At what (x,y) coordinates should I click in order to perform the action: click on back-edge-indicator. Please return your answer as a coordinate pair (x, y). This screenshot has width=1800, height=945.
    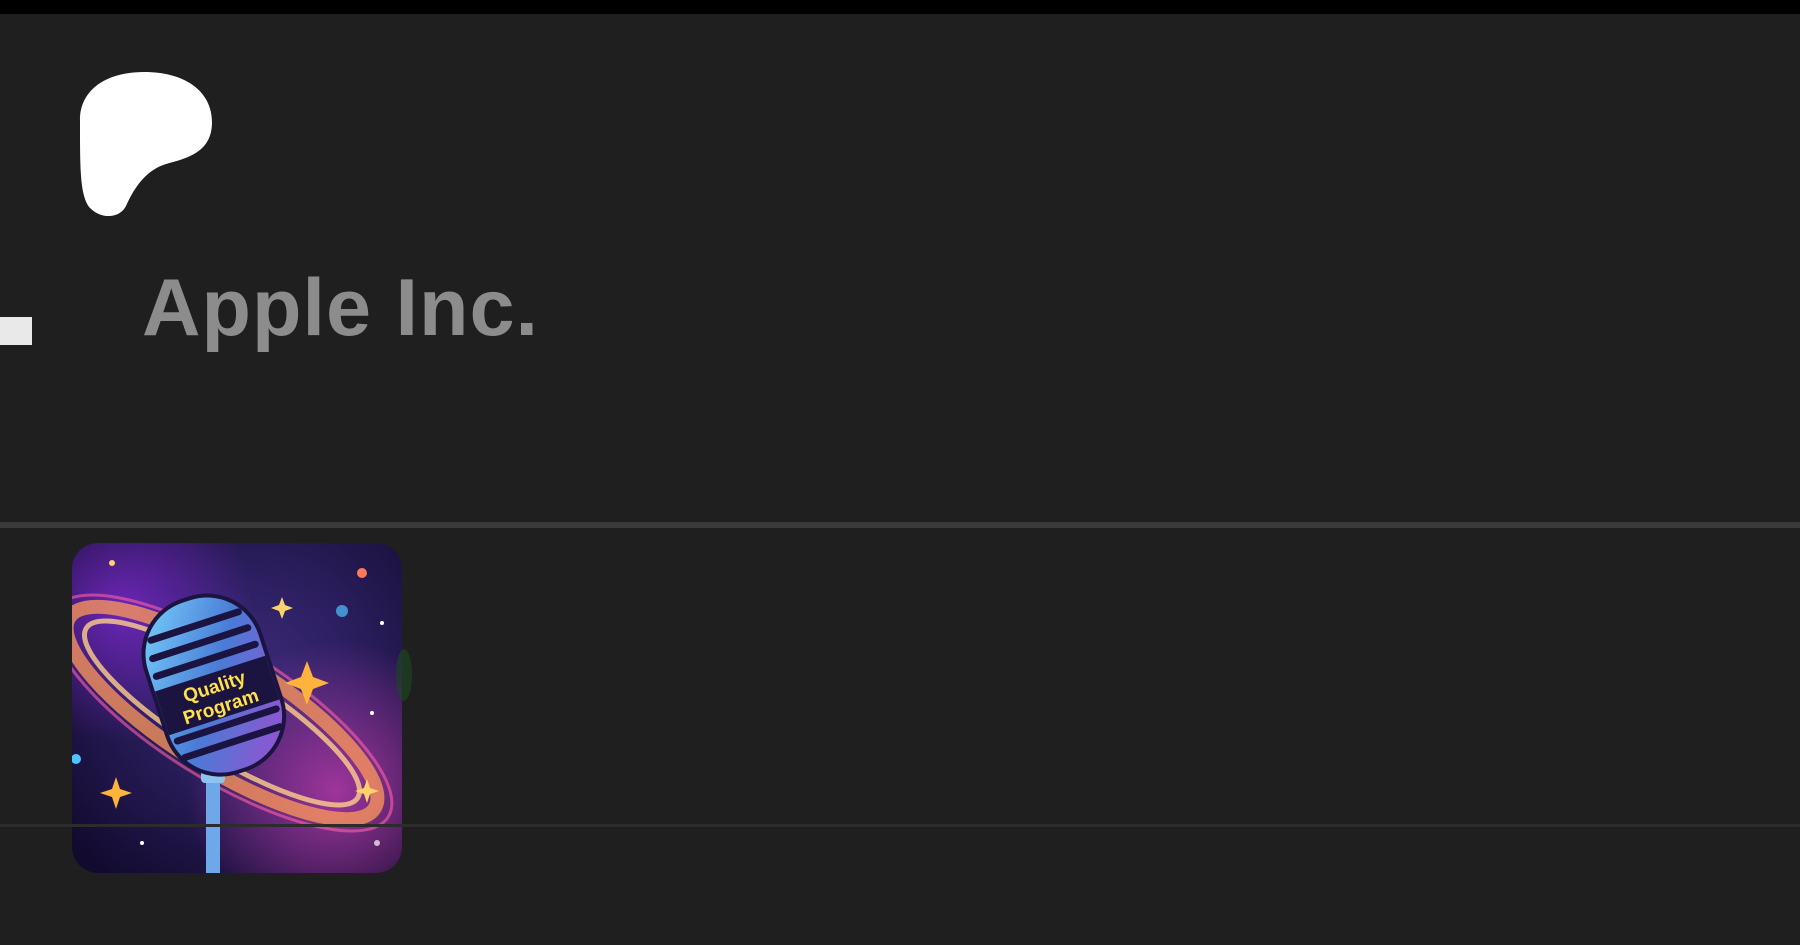
    Looking at the image, I should click on (16, 331).